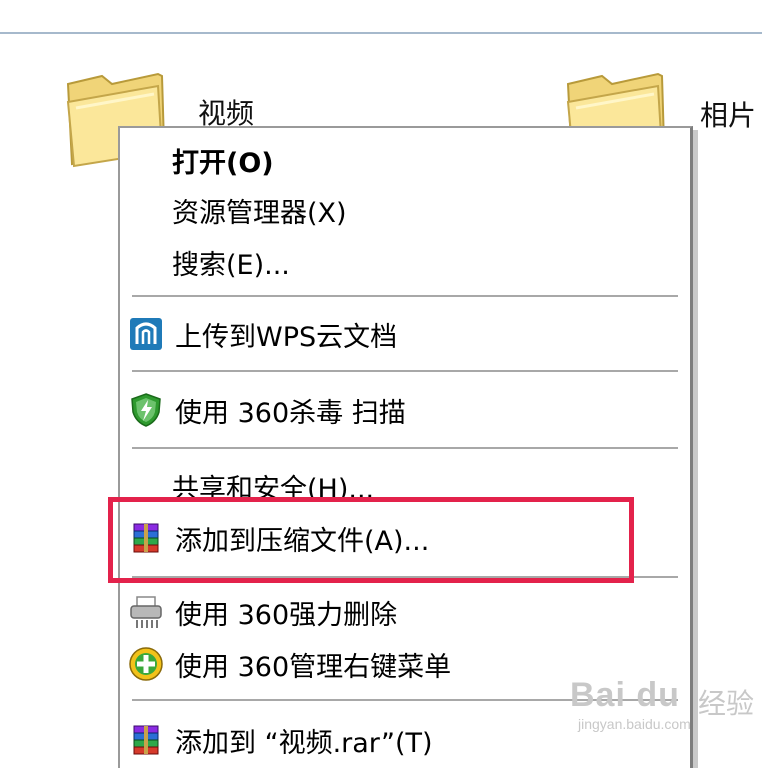  I want to click on plus-circle-icon, so click(146, 664).